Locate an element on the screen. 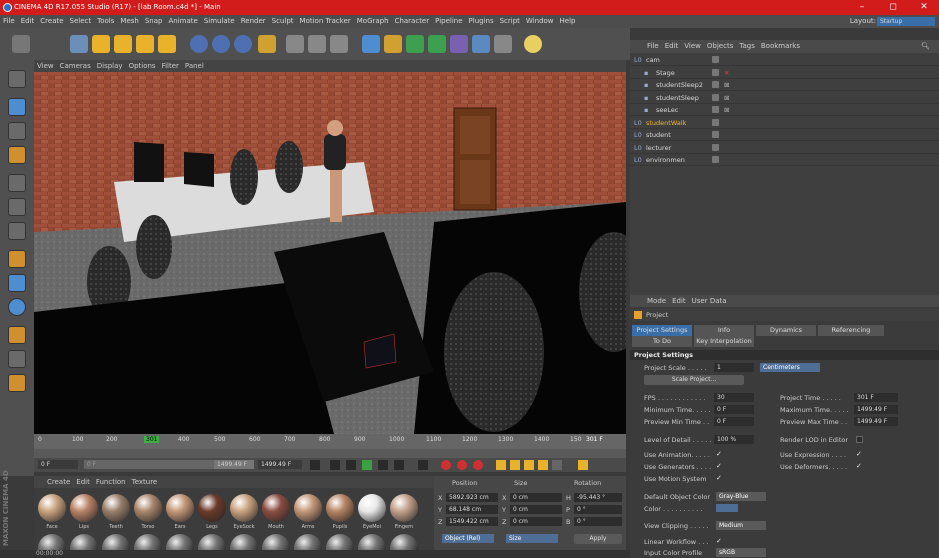 This screenshot has height=558, width=939. array-icon is located at coordinates (437, 44).